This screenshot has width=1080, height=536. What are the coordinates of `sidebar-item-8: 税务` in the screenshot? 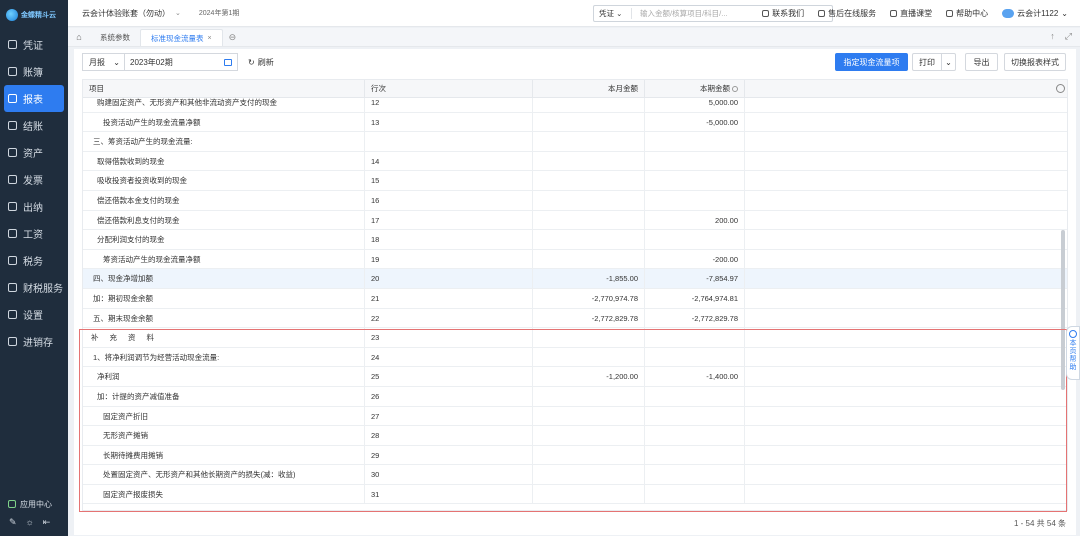 It's located at (34, 260).